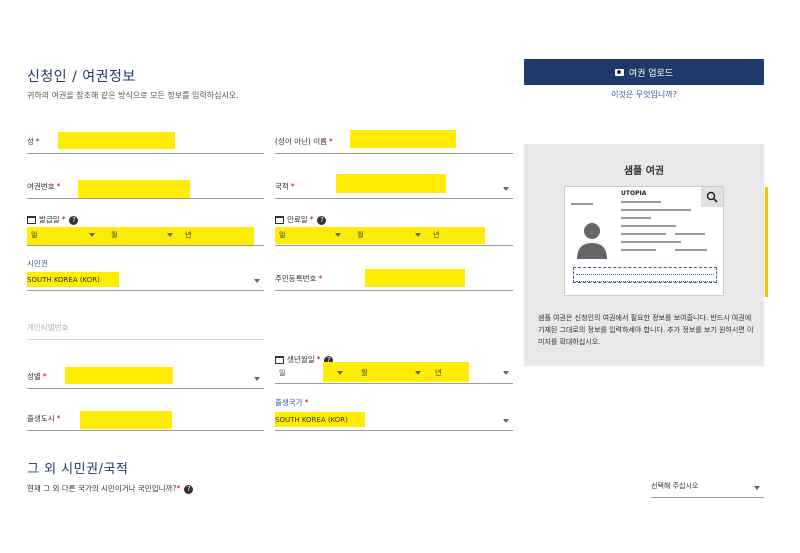  I want to click on expiry-year-select: 년, so click(436, 235).